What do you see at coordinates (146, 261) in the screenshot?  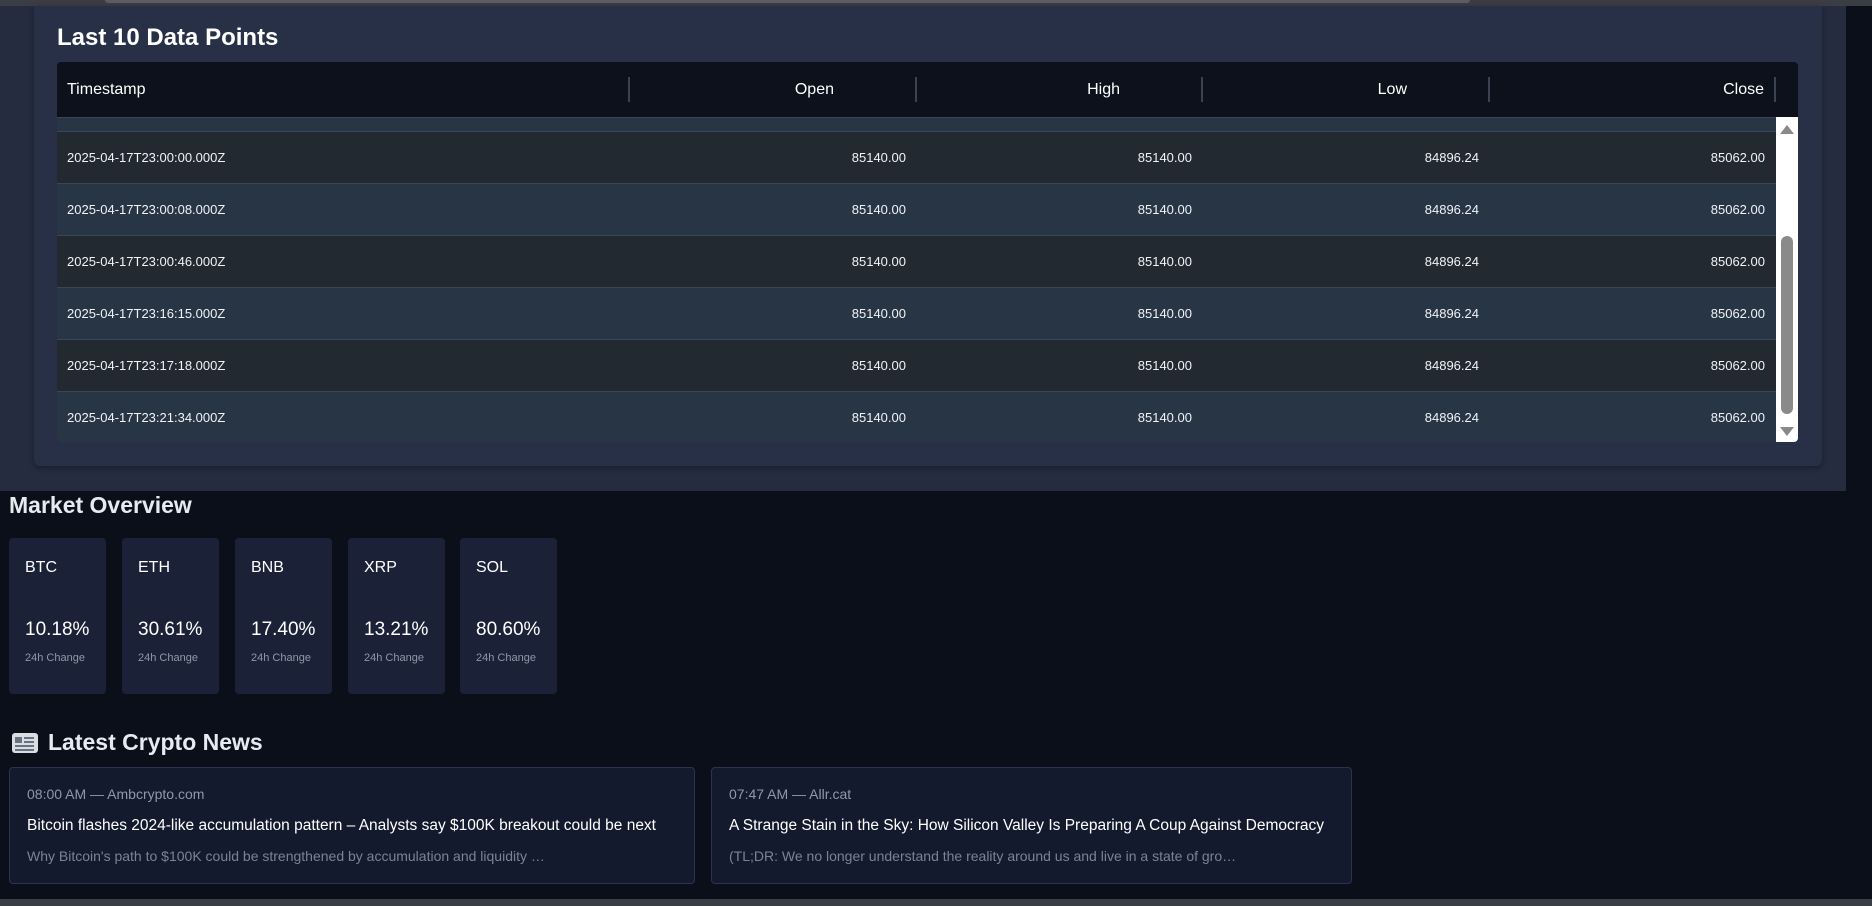 I see `cell-timestamp: 2025-04-17T23:00:46.000Z` at bounding box center [146, 261].